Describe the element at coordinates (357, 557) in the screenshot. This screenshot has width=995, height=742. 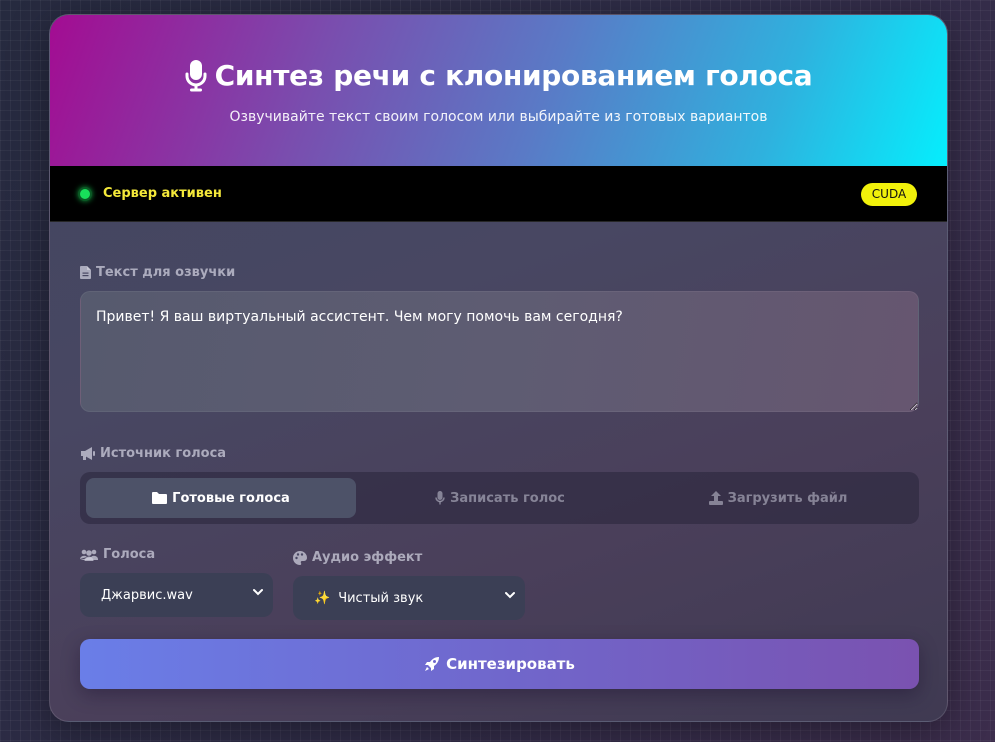
I see `audio-effect-label: Аудио эффект` at that location.